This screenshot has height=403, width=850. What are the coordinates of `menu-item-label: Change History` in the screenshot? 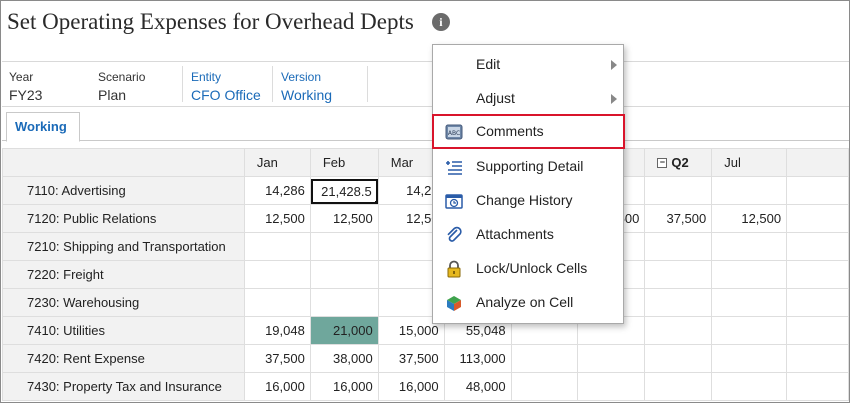 It's located at (524, 200).